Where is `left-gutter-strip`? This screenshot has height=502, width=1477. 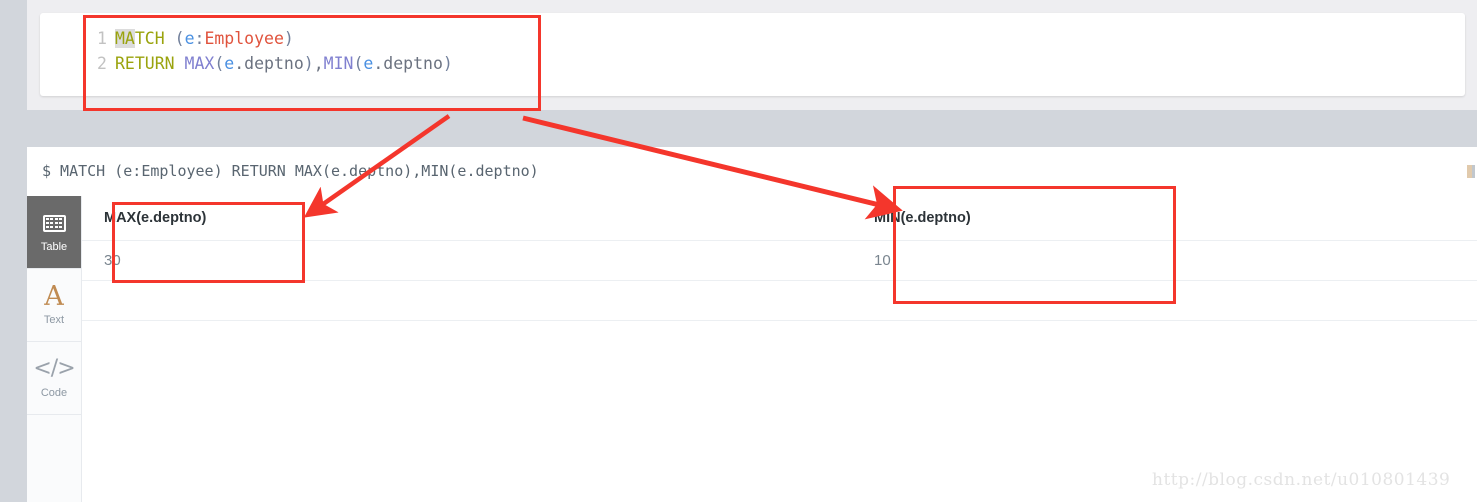 left-gutter-strip is located at coordinates (13, 55).